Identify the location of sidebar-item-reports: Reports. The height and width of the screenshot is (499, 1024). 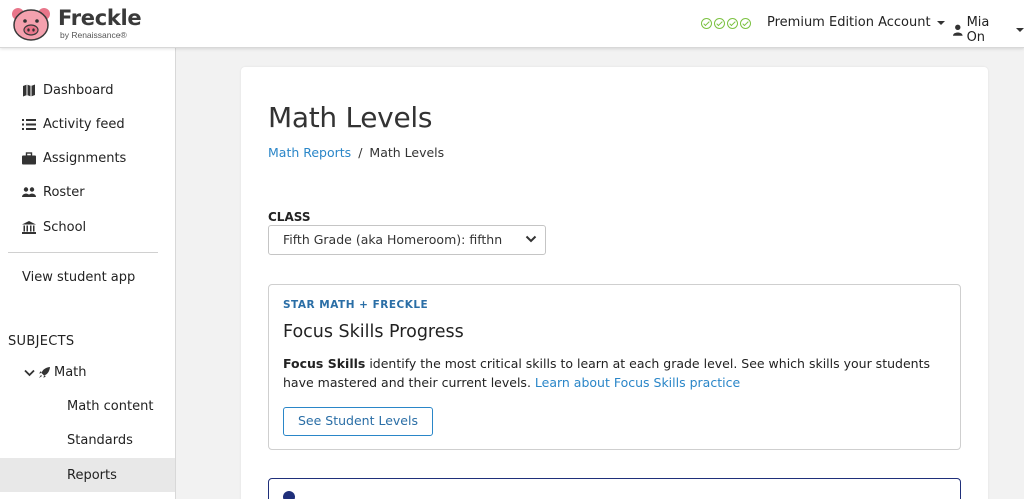
(92, 475).